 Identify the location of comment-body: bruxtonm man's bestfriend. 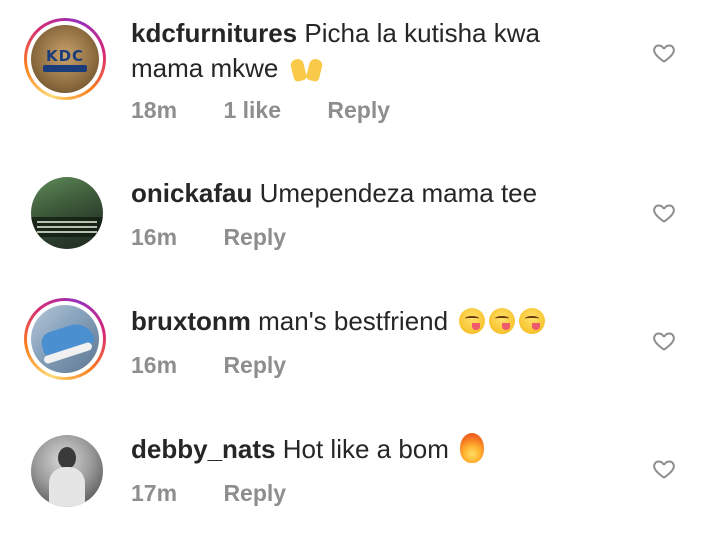
(366, 321).